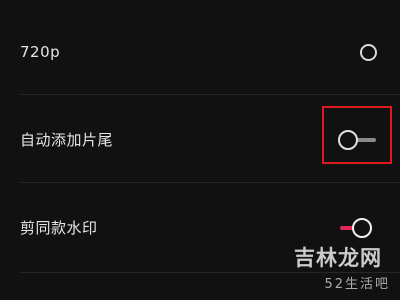 The width and height of the screenshot is (400, 300). I want to click on template-watermark-toggle, so click(354, 228).